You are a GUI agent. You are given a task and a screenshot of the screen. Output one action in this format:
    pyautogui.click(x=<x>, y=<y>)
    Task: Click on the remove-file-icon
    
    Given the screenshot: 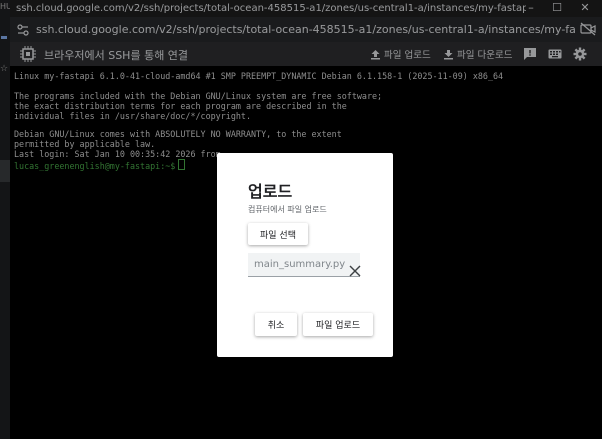 What is the action you would take?
    pyautogui.click(x=355, y=271)
    